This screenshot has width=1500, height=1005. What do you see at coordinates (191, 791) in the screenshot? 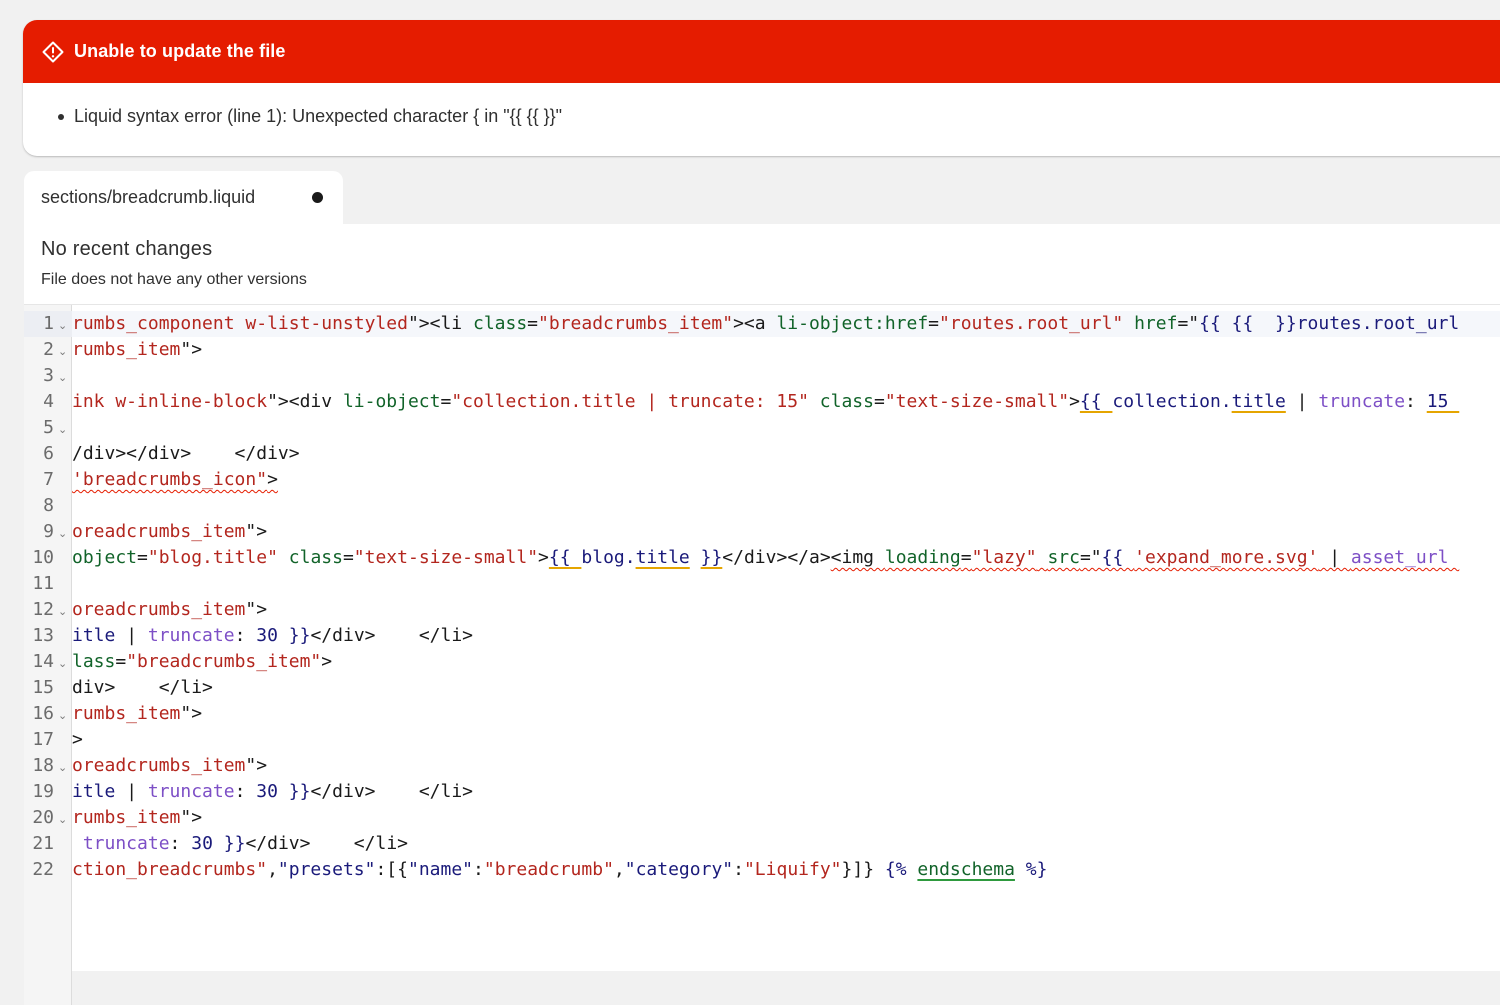
I see `code-token: truncate` at bounding box center [191, 791].